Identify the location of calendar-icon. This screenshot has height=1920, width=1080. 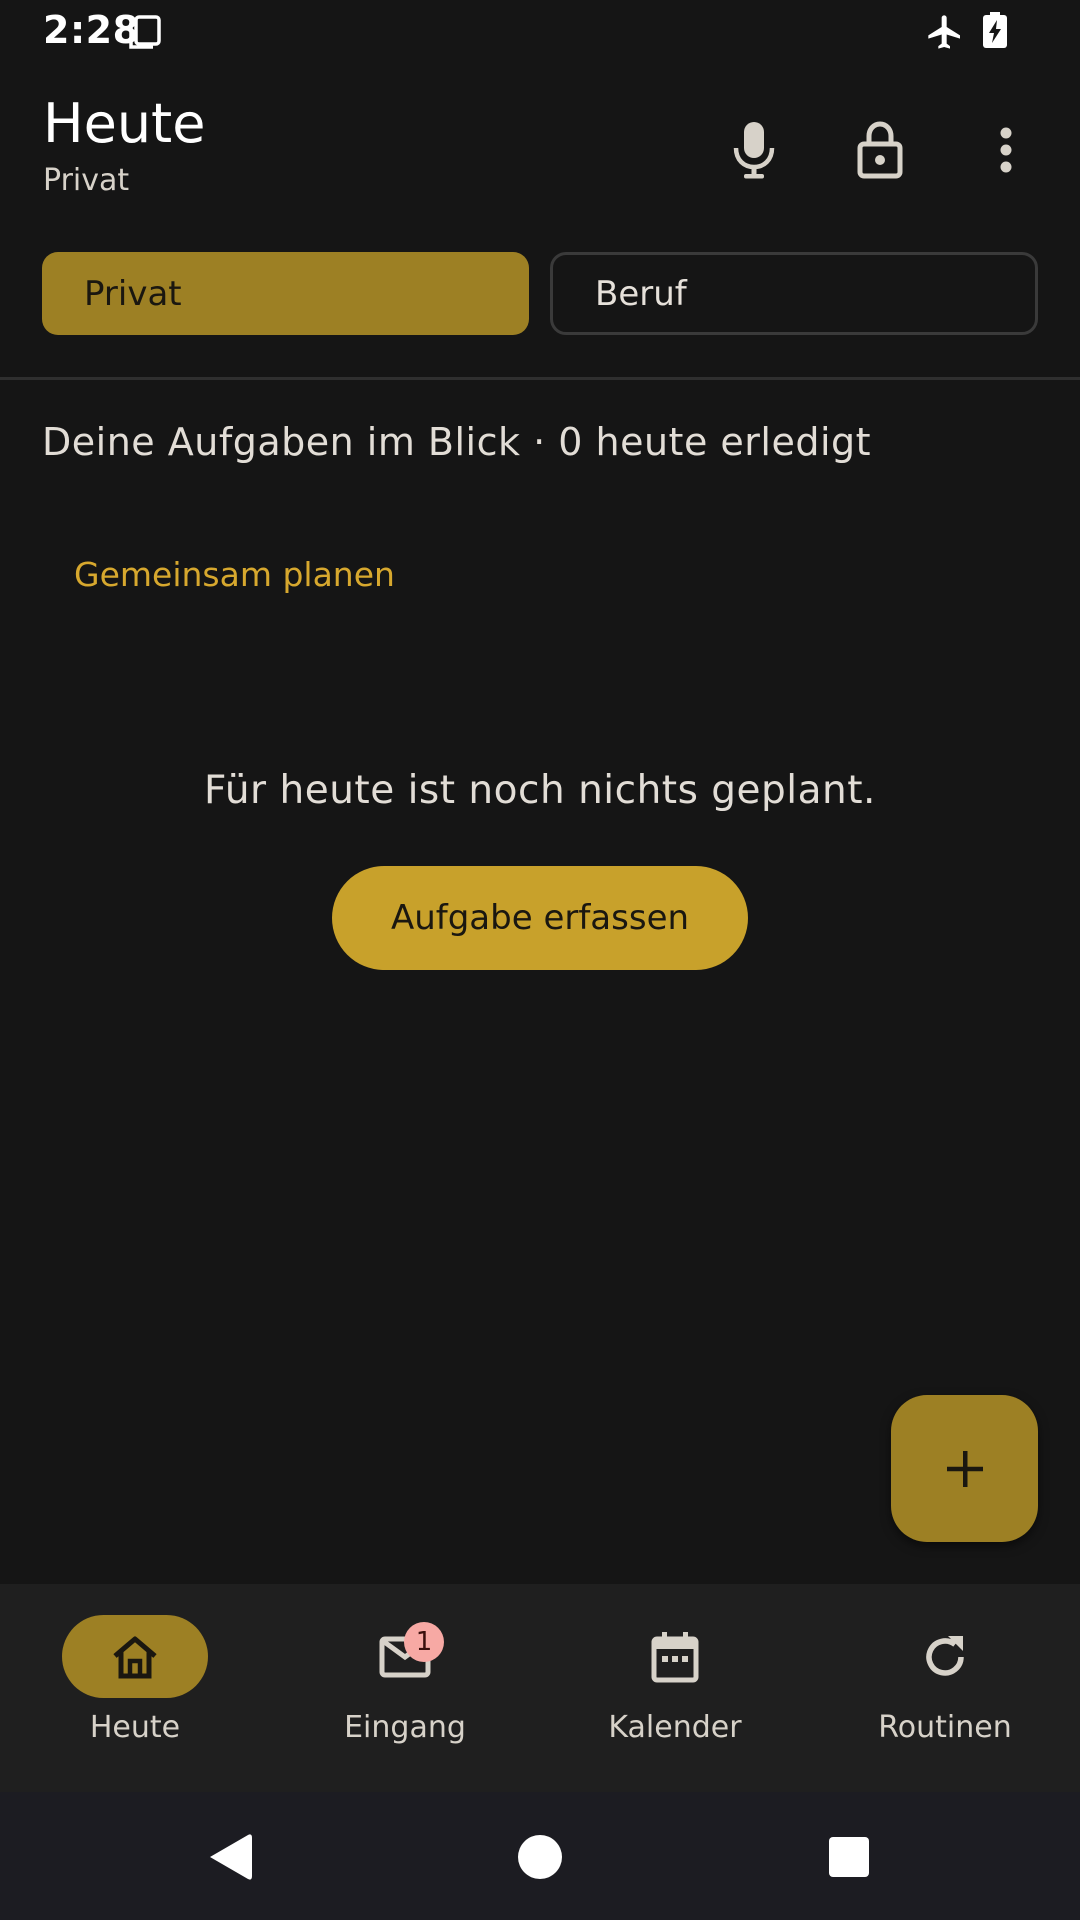
(675, 1656).